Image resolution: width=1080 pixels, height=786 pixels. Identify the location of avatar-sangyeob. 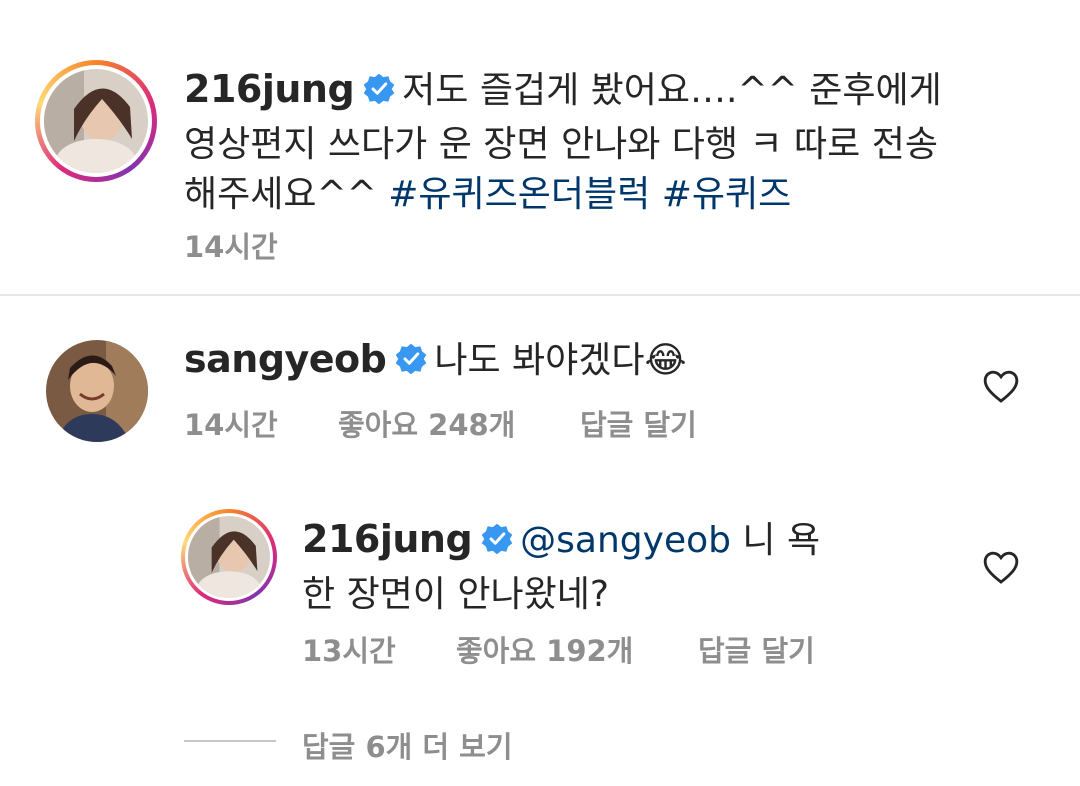
(97, 391).